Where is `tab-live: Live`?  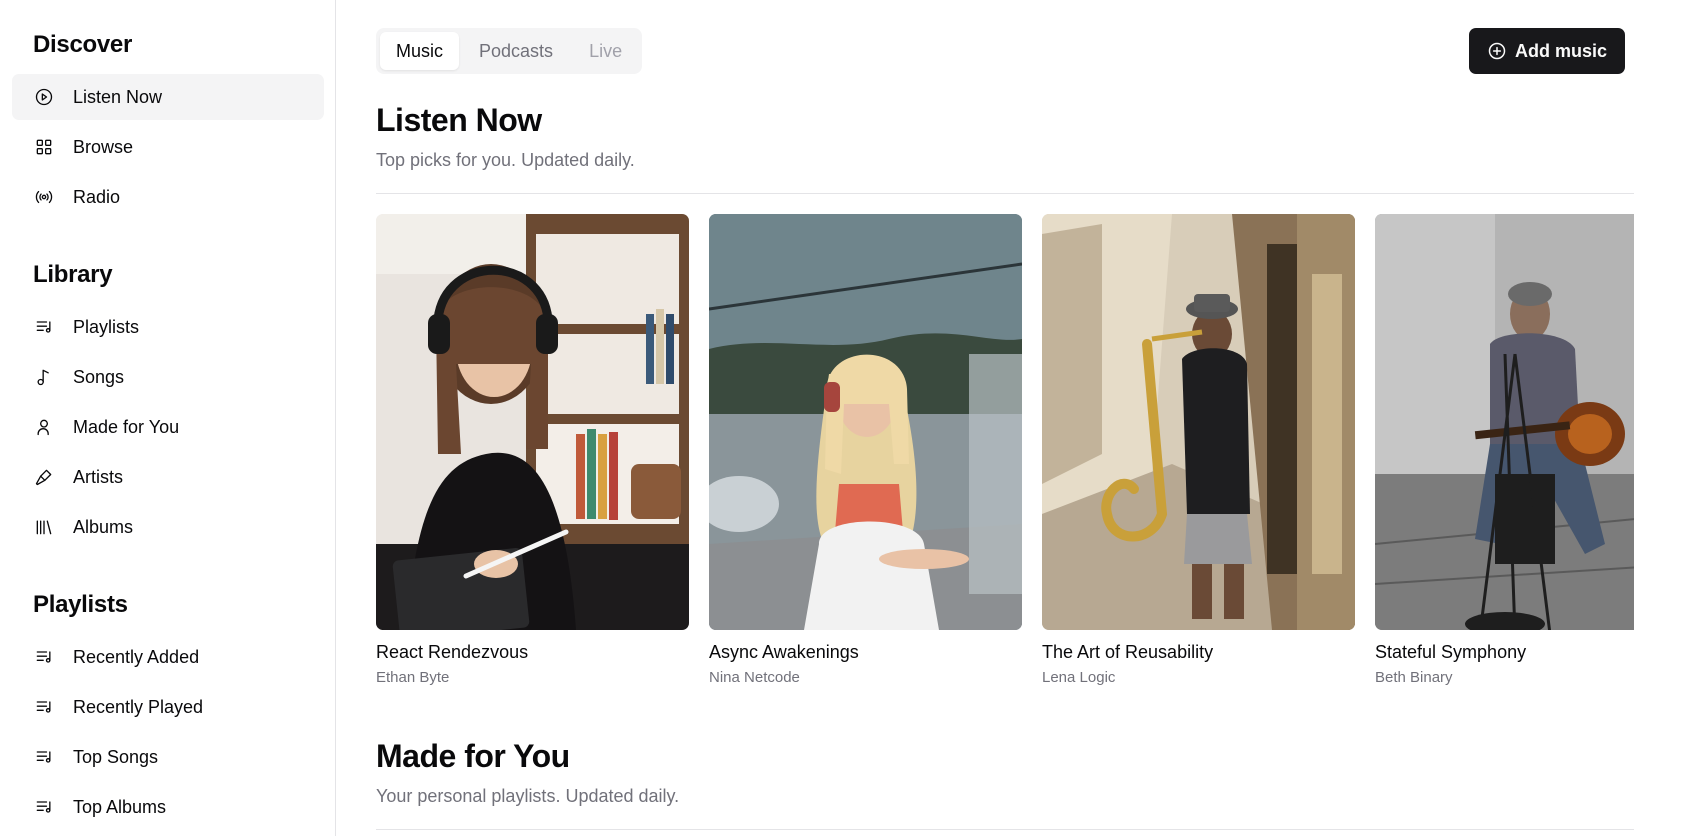
tab-live: Live is located at coordinates (606, 51).